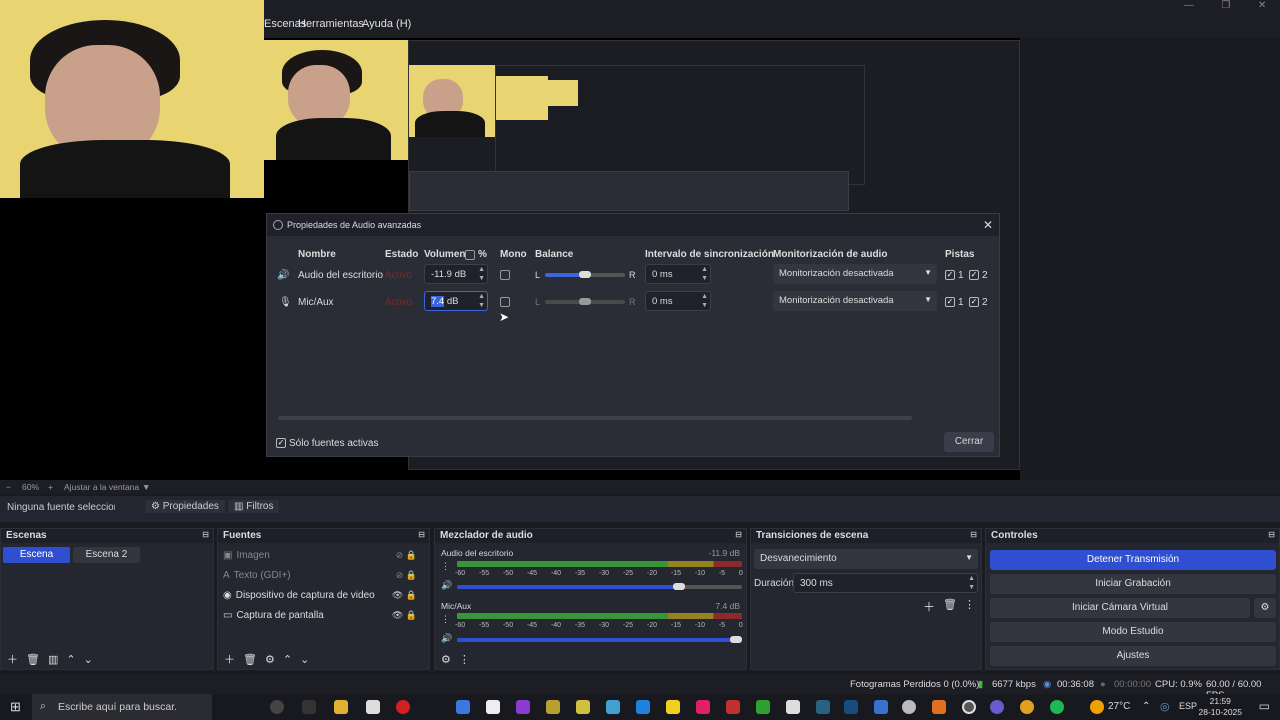 Image resolution: width=1280 pixels, height=720 pixels. Describe the element at coordinates (974, 275) in the screenshot. I see `track2-checkbox-desktop: ✓` at that location.